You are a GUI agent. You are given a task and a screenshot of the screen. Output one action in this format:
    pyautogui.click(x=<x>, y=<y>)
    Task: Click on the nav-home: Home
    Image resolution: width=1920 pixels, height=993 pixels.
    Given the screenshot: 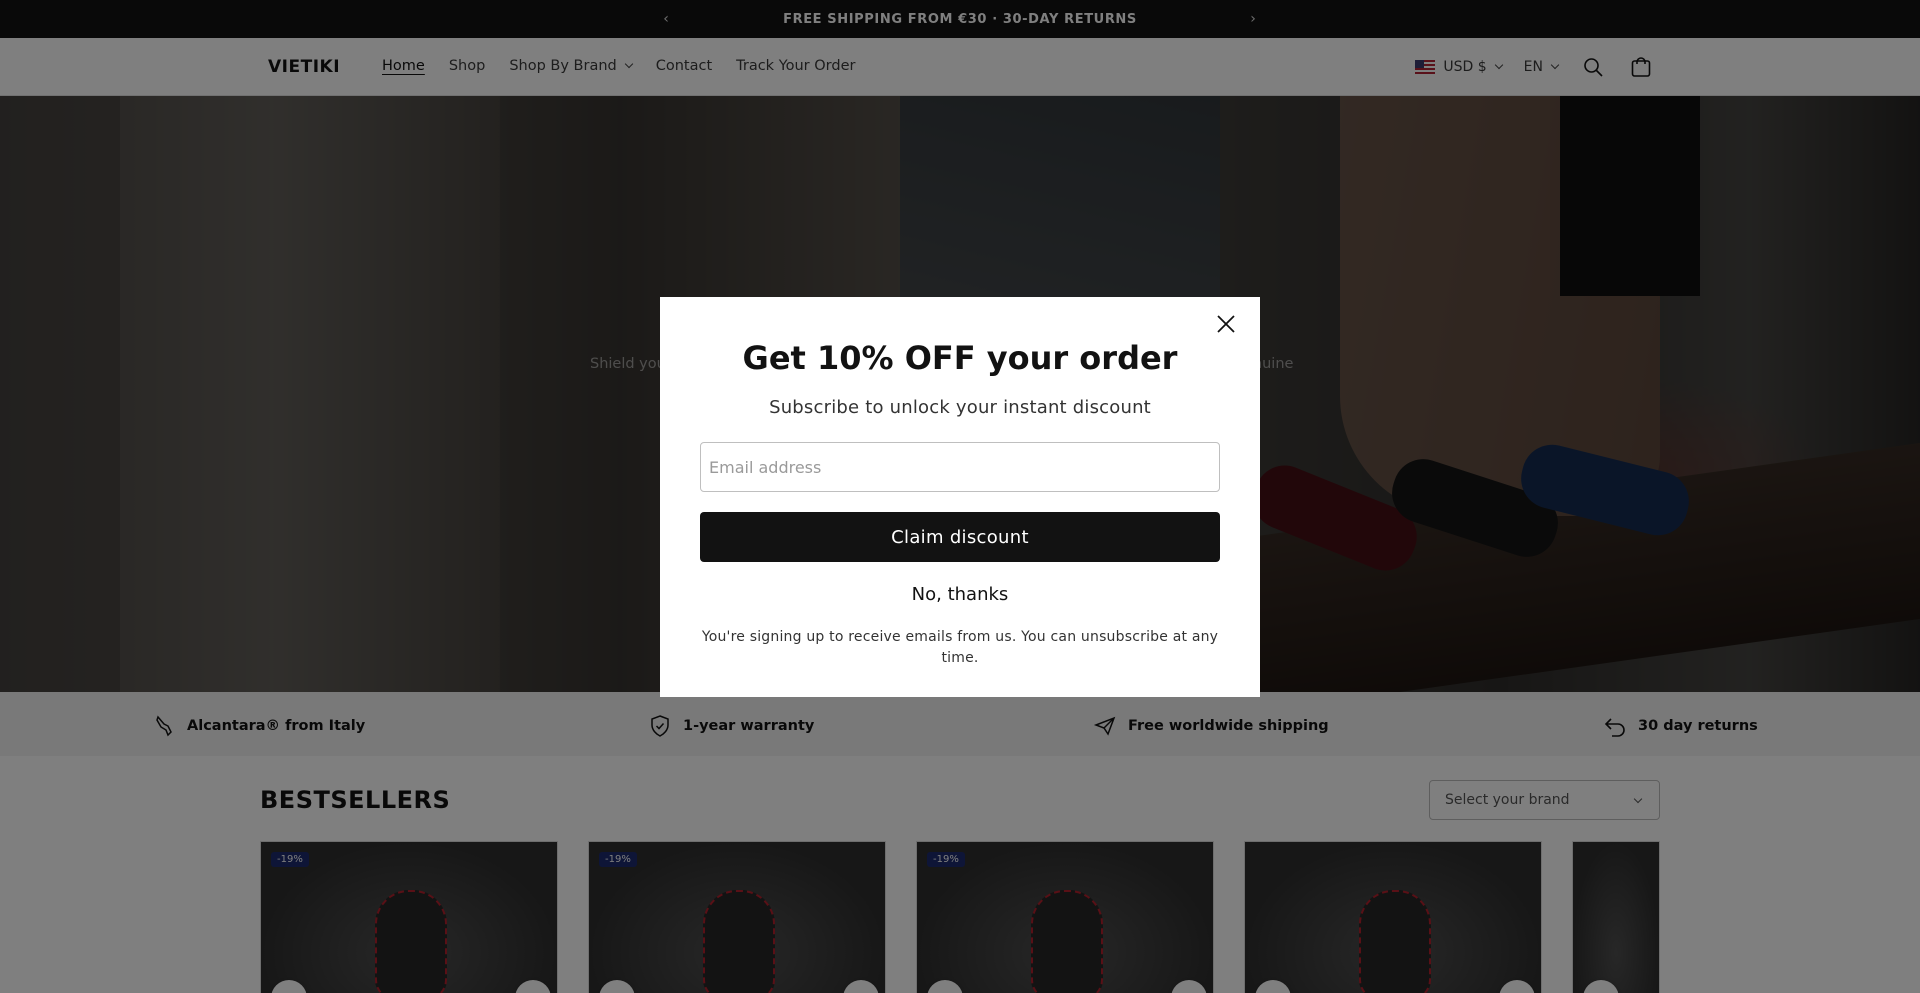 What is the action you would take?
    pyautogui.click(x=403, y=66)
    